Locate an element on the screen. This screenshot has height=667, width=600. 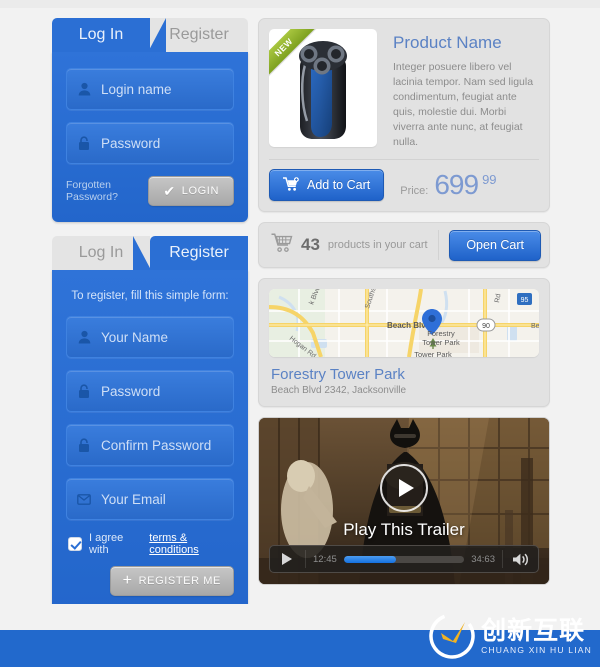
confirm-password-input: Confirm Password is located at coordinates (150, 445).